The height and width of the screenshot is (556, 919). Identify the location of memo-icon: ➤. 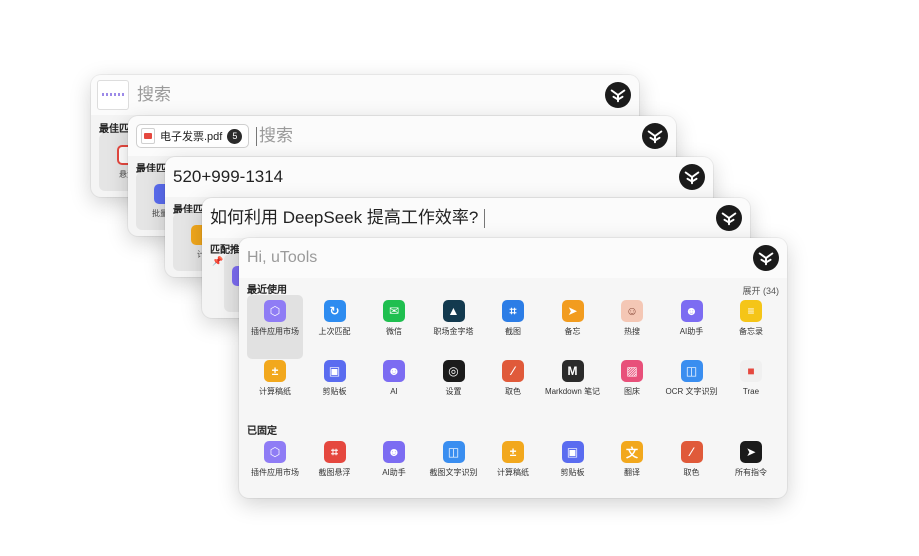
(572, 311).